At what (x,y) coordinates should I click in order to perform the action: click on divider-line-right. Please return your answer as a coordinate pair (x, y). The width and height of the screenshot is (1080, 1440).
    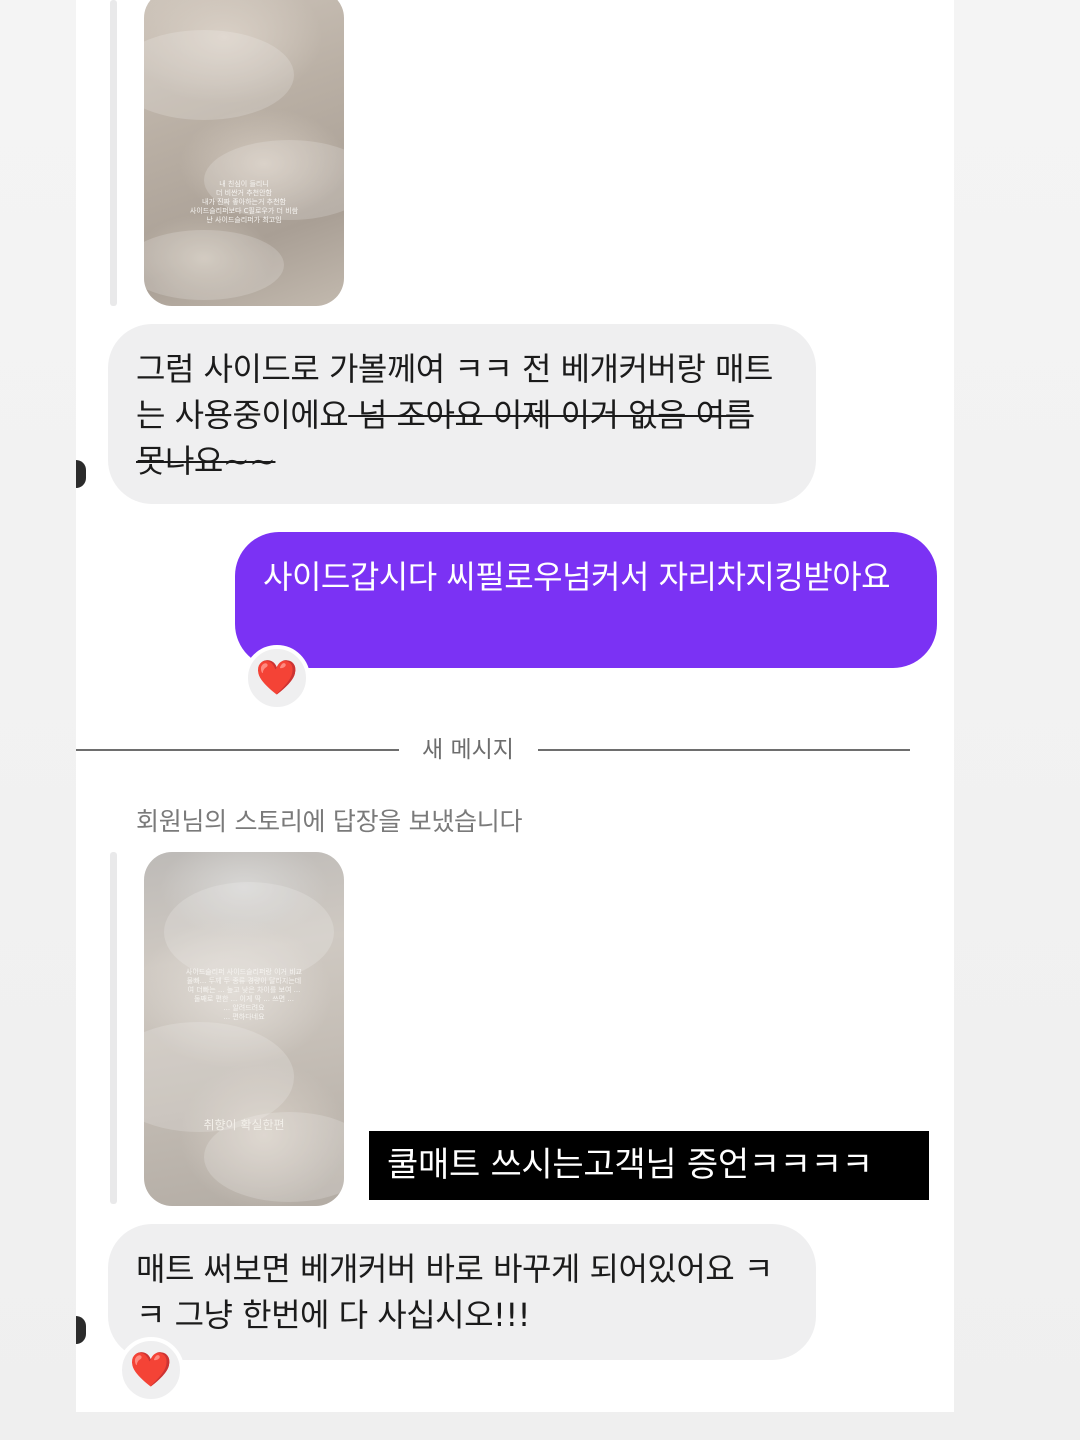
    Looking at the image, I should click on (724, 750).